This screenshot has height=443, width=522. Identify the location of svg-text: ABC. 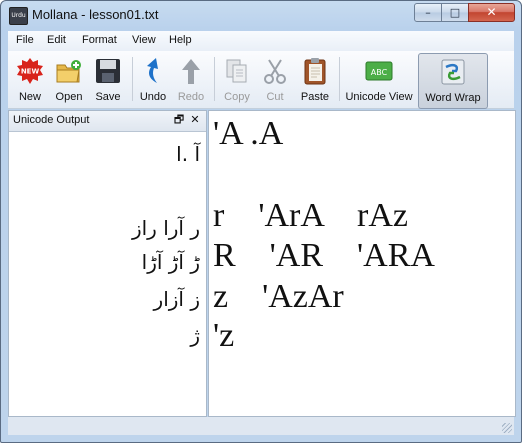
(379, 72).